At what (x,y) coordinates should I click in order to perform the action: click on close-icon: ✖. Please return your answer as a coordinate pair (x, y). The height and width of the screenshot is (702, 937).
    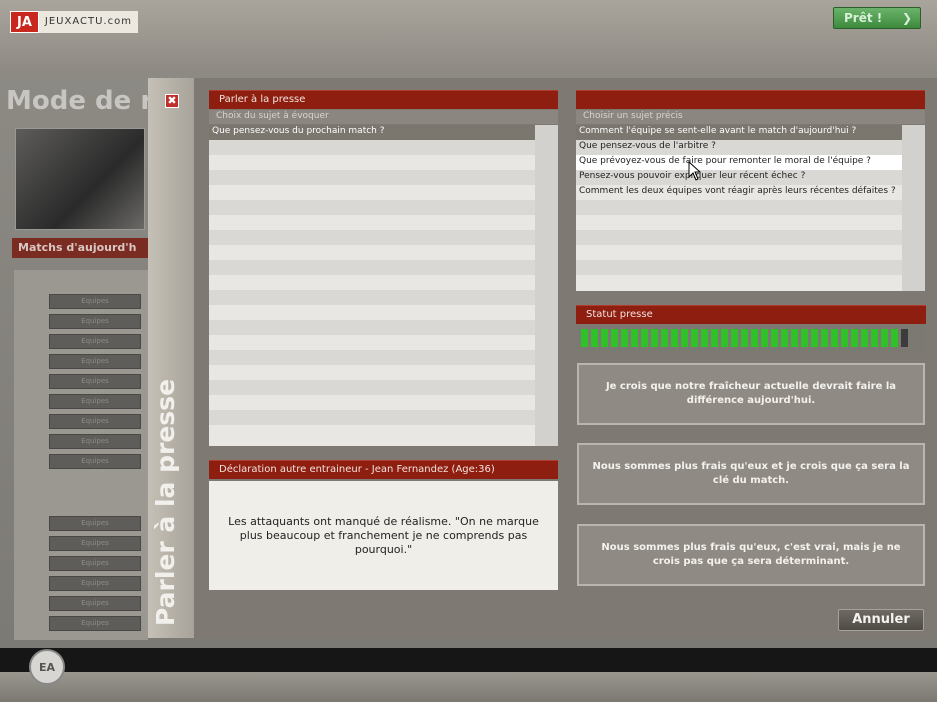
    Looking at the image, I should click on (172, 101).